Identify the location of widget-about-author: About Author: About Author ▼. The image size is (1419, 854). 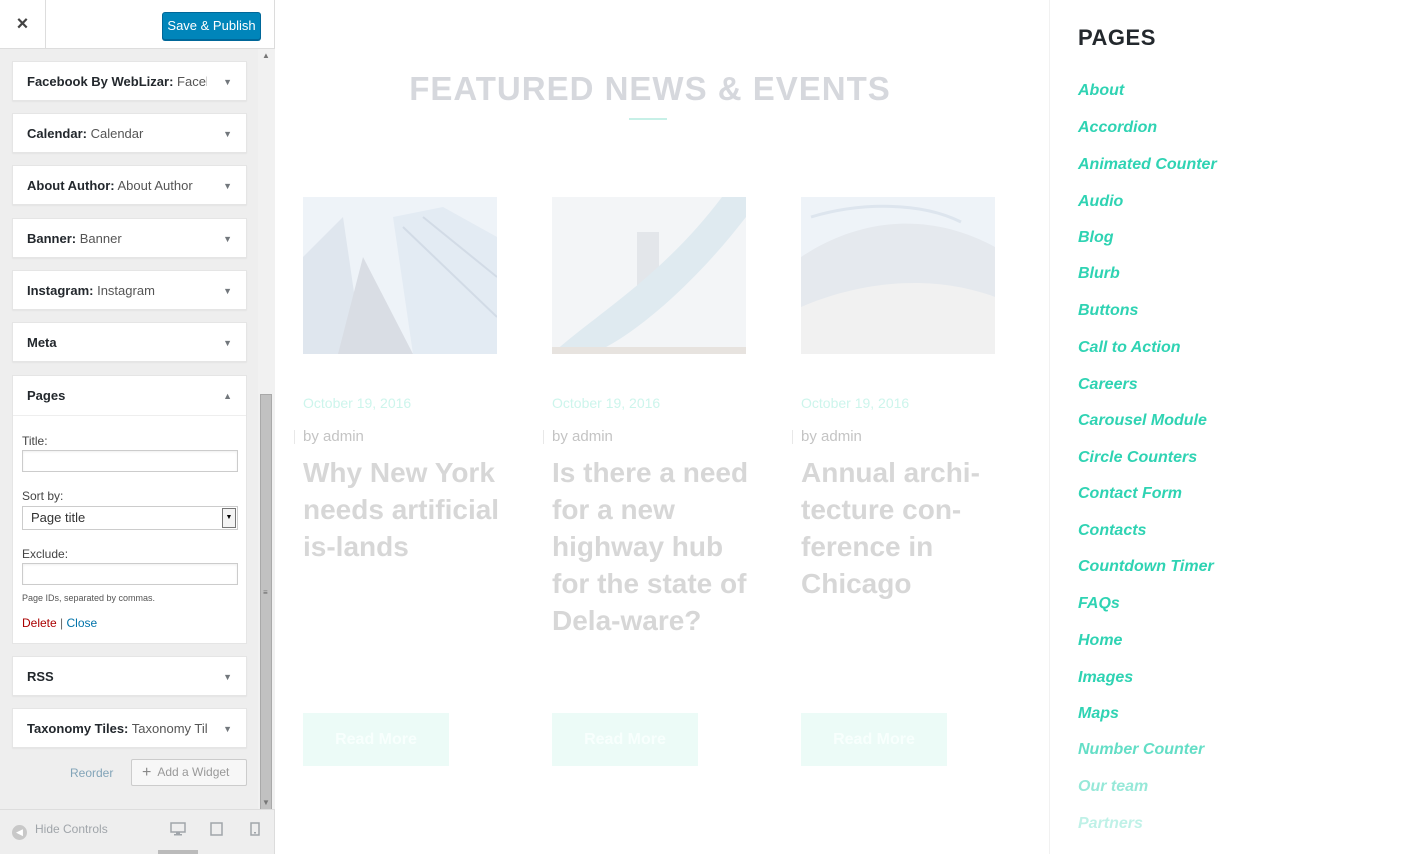
(129, 185).